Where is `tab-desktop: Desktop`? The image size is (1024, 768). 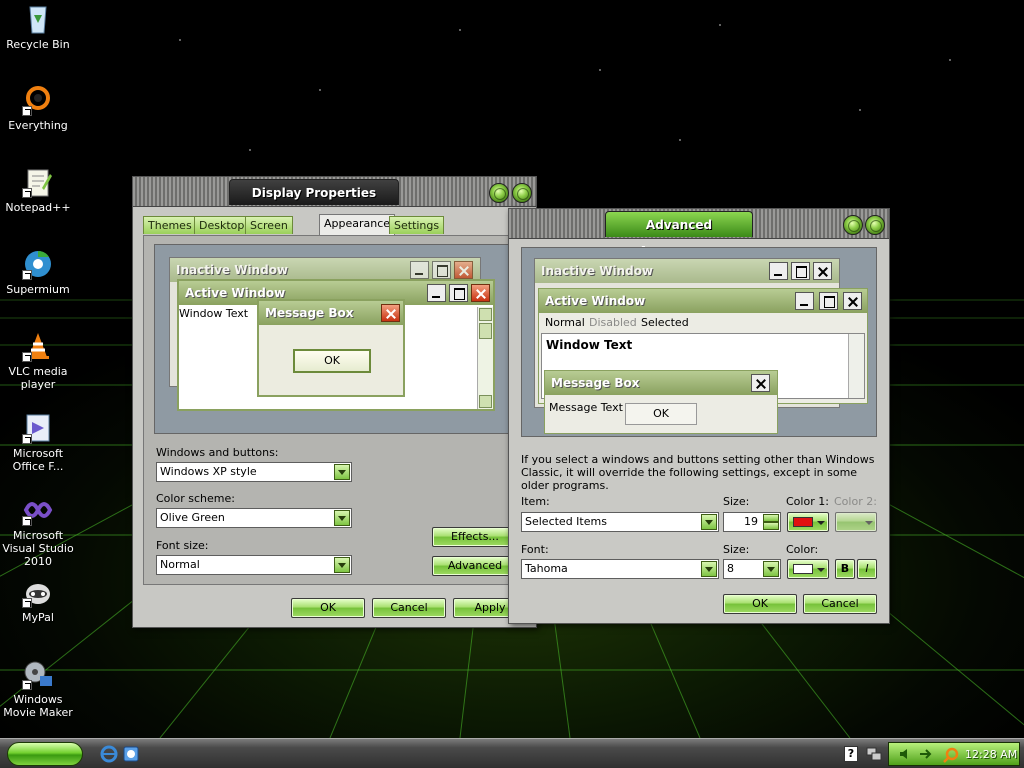
tab-desktop: Desktop is located at coordinates (222, 225).